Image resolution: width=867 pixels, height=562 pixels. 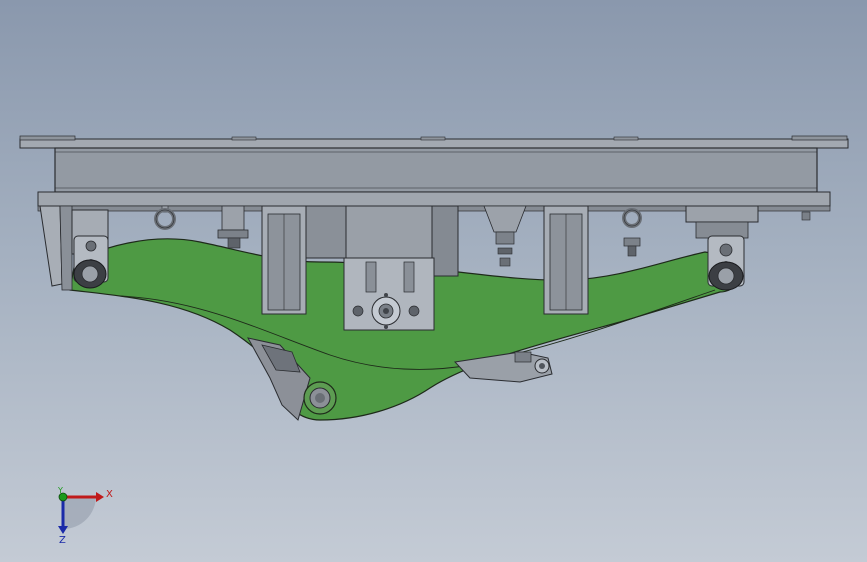 I want to click on cylinder-clamp-center, so click(x=505, y=236).